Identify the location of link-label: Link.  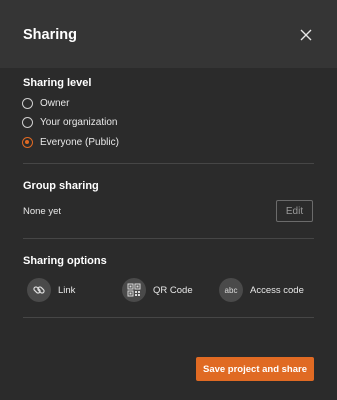
(67, 290).